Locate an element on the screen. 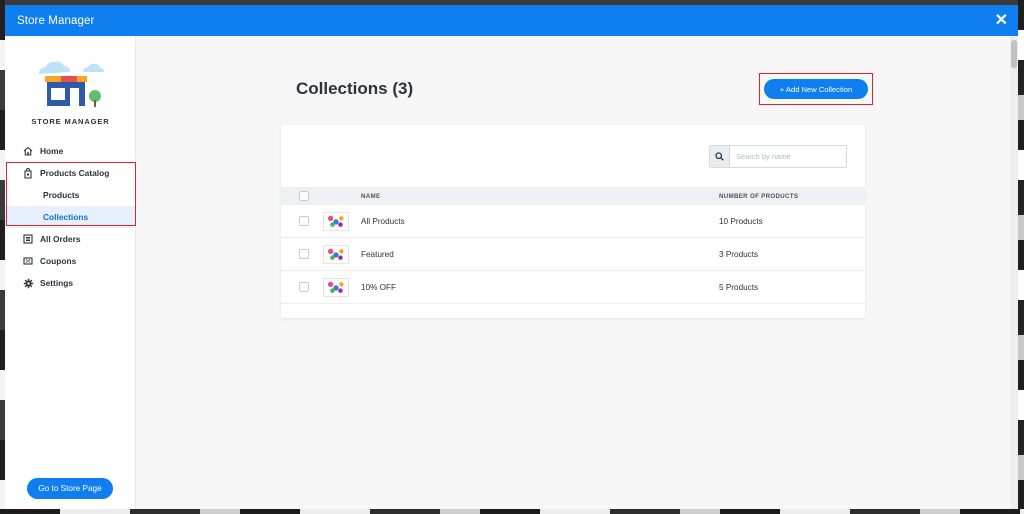 The image size is (1024, 514). sidebar-item-label: Settings is located at coordinates (57, 283).